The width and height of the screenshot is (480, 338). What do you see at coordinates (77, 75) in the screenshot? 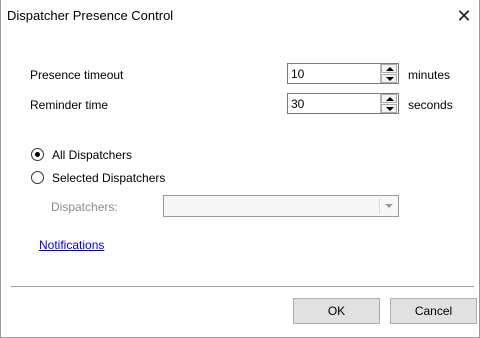
I see `presence-timeout-label: Presence timeout` at bounding box center [77, 75].